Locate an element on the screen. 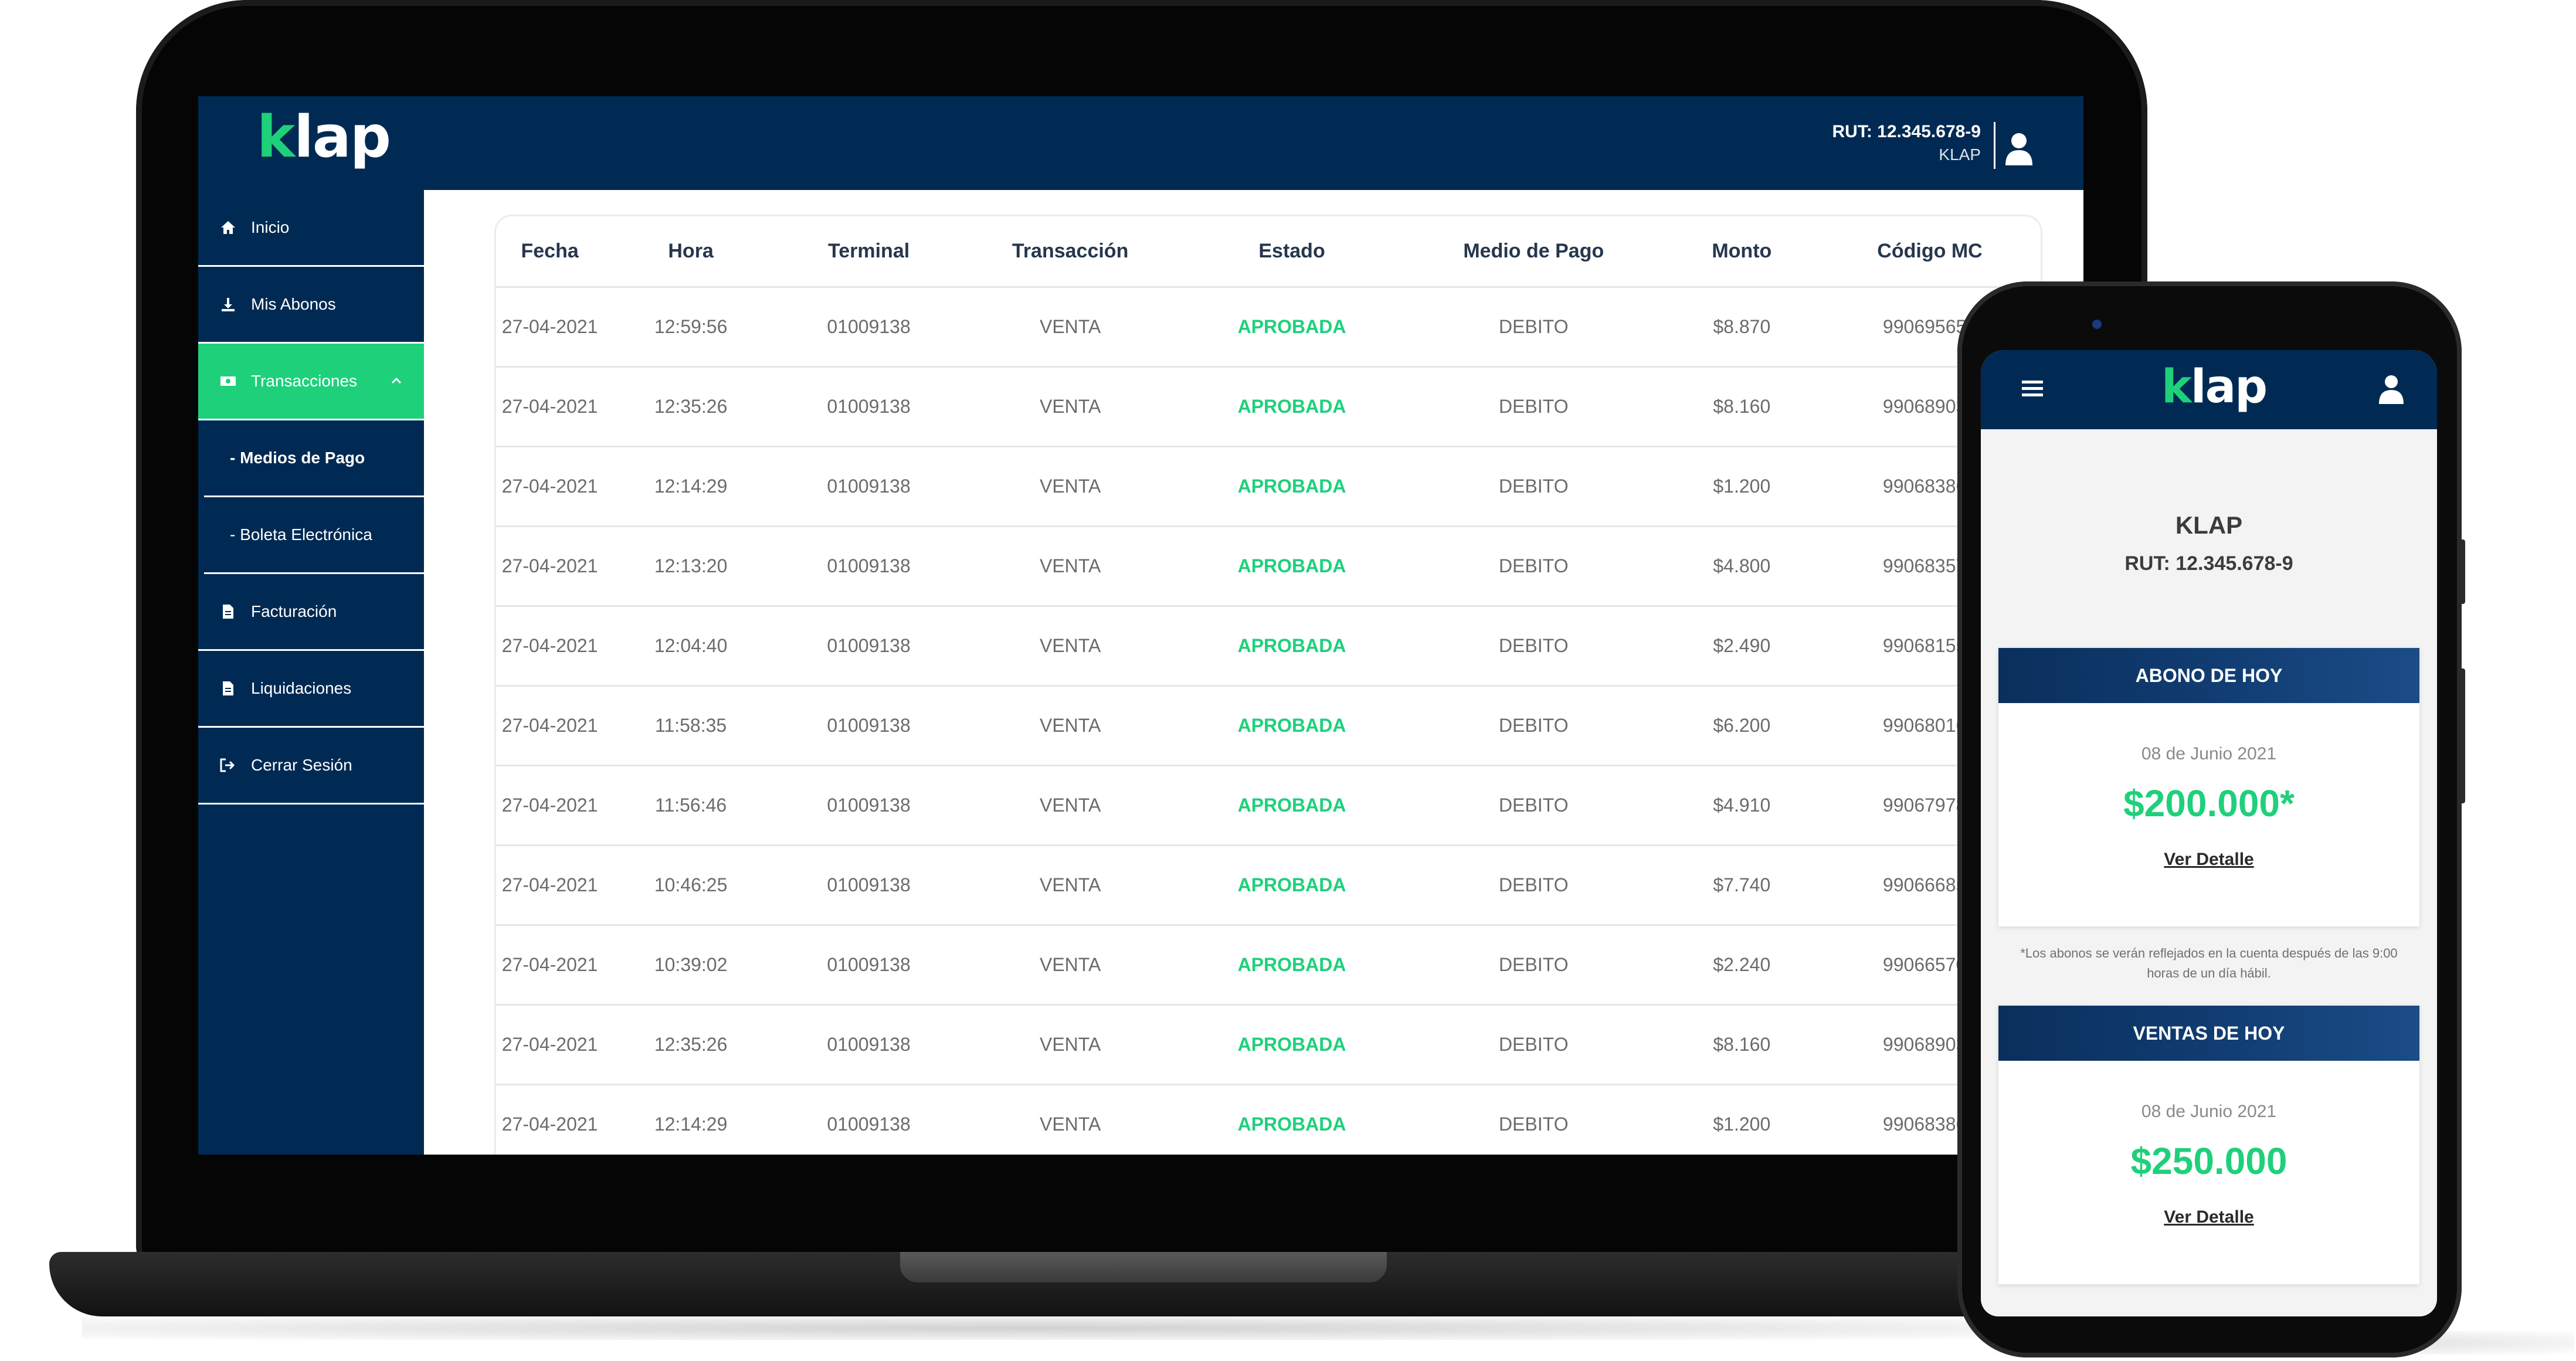  column-header-fecha: Fecha is located at coordinates (549, 251).